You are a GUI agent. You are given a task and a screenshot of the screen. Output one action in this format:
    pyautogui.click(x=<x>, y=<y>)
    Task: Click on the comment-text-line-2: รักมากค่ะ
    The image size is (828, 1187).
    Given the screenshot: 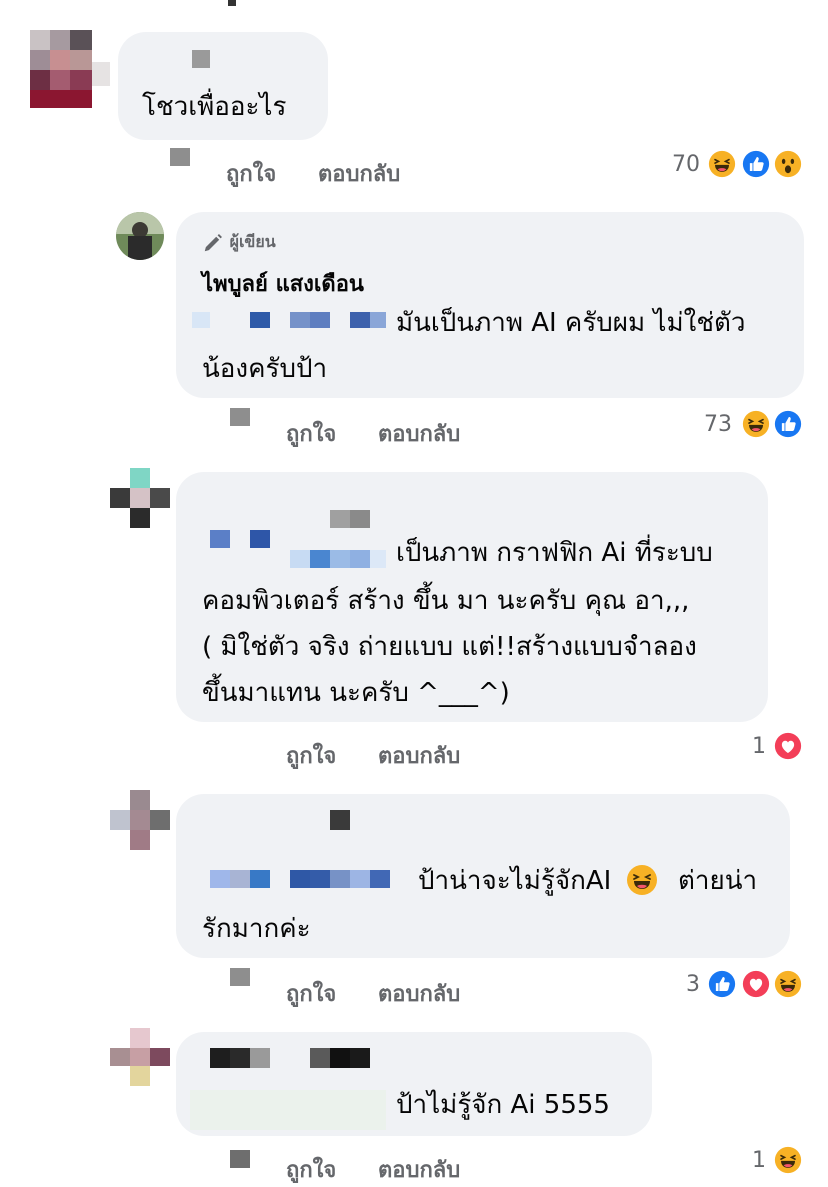 What is the action you would take?
    pyautogui.click(x=256, y=929)
    